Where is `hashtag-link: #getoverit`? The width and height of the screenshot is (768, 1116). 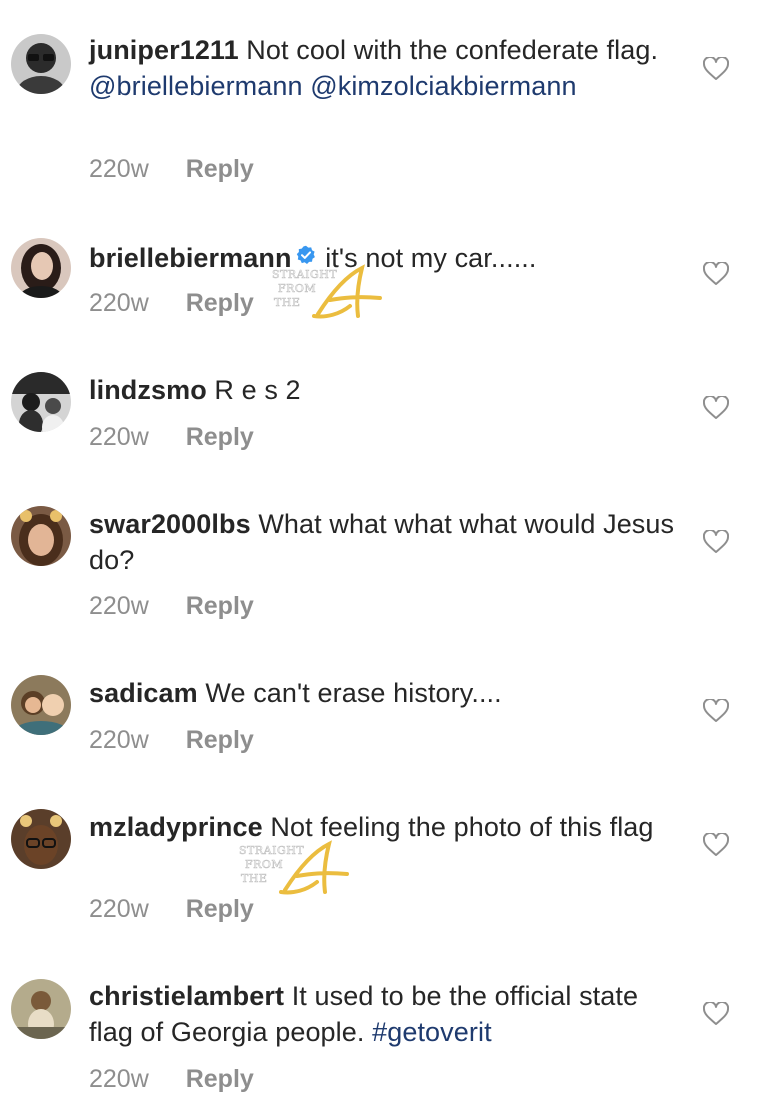 hashtag-link: #getoverit is located at coordinates (432, 1032).